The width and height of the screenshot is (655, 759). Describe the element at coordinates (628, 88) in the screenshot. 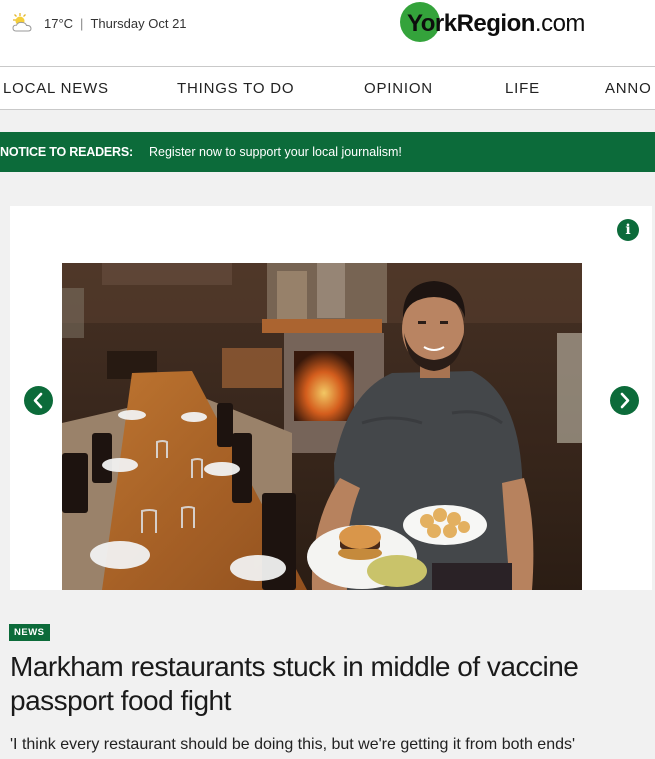

I see `nav-item-announcements: ANNO` at that location.